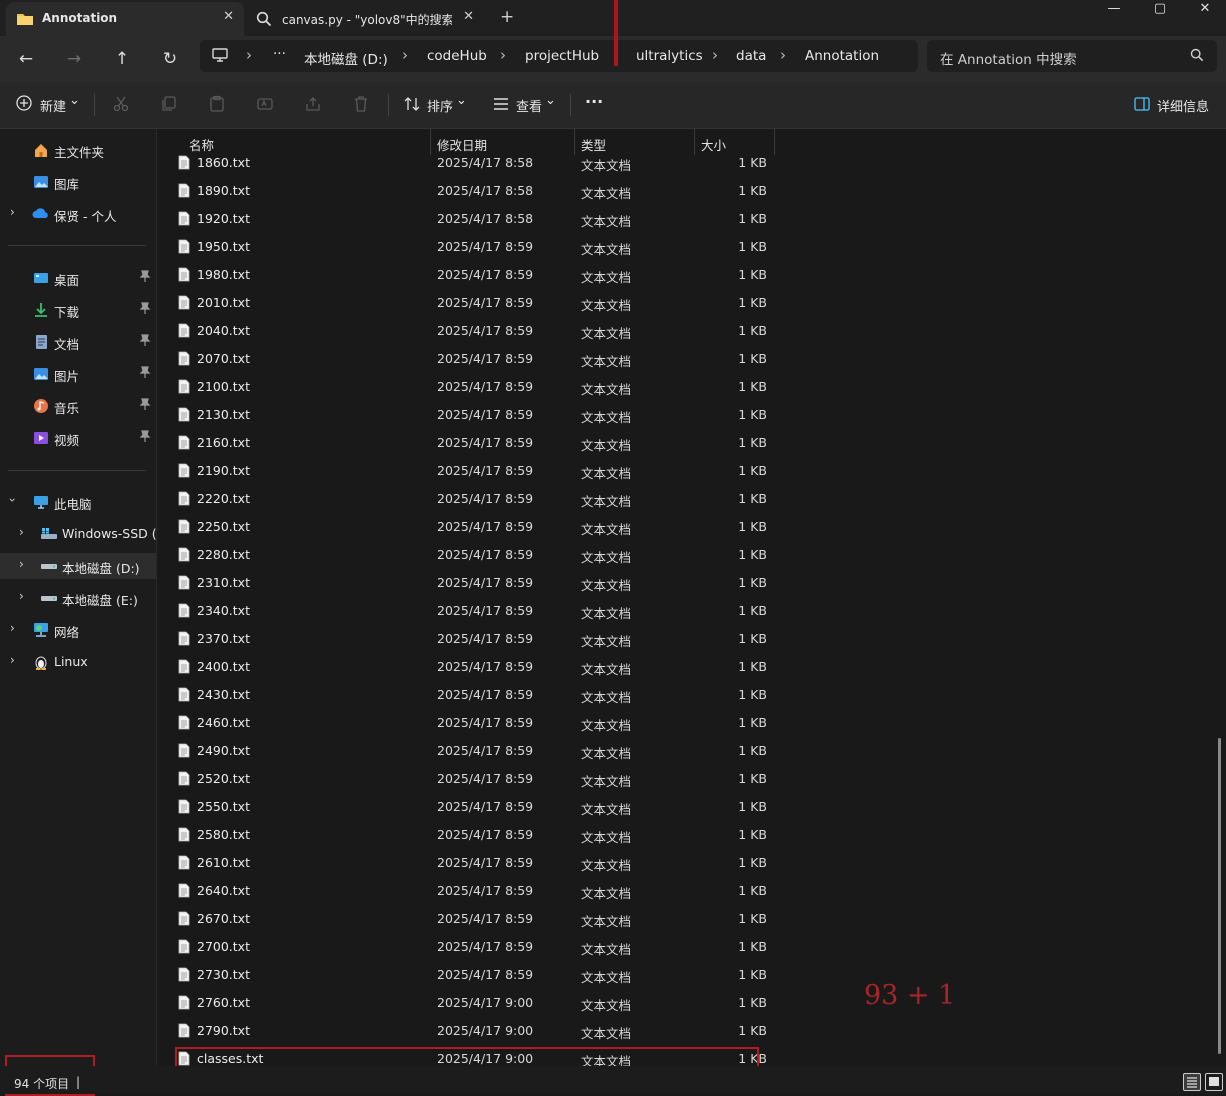 Image resolution: width=1226 pixels, height=1096 pixels. What do you see at coordinates (313, 104) in the screenshot?
I see `share-icon` at bounding box center [313, 104].